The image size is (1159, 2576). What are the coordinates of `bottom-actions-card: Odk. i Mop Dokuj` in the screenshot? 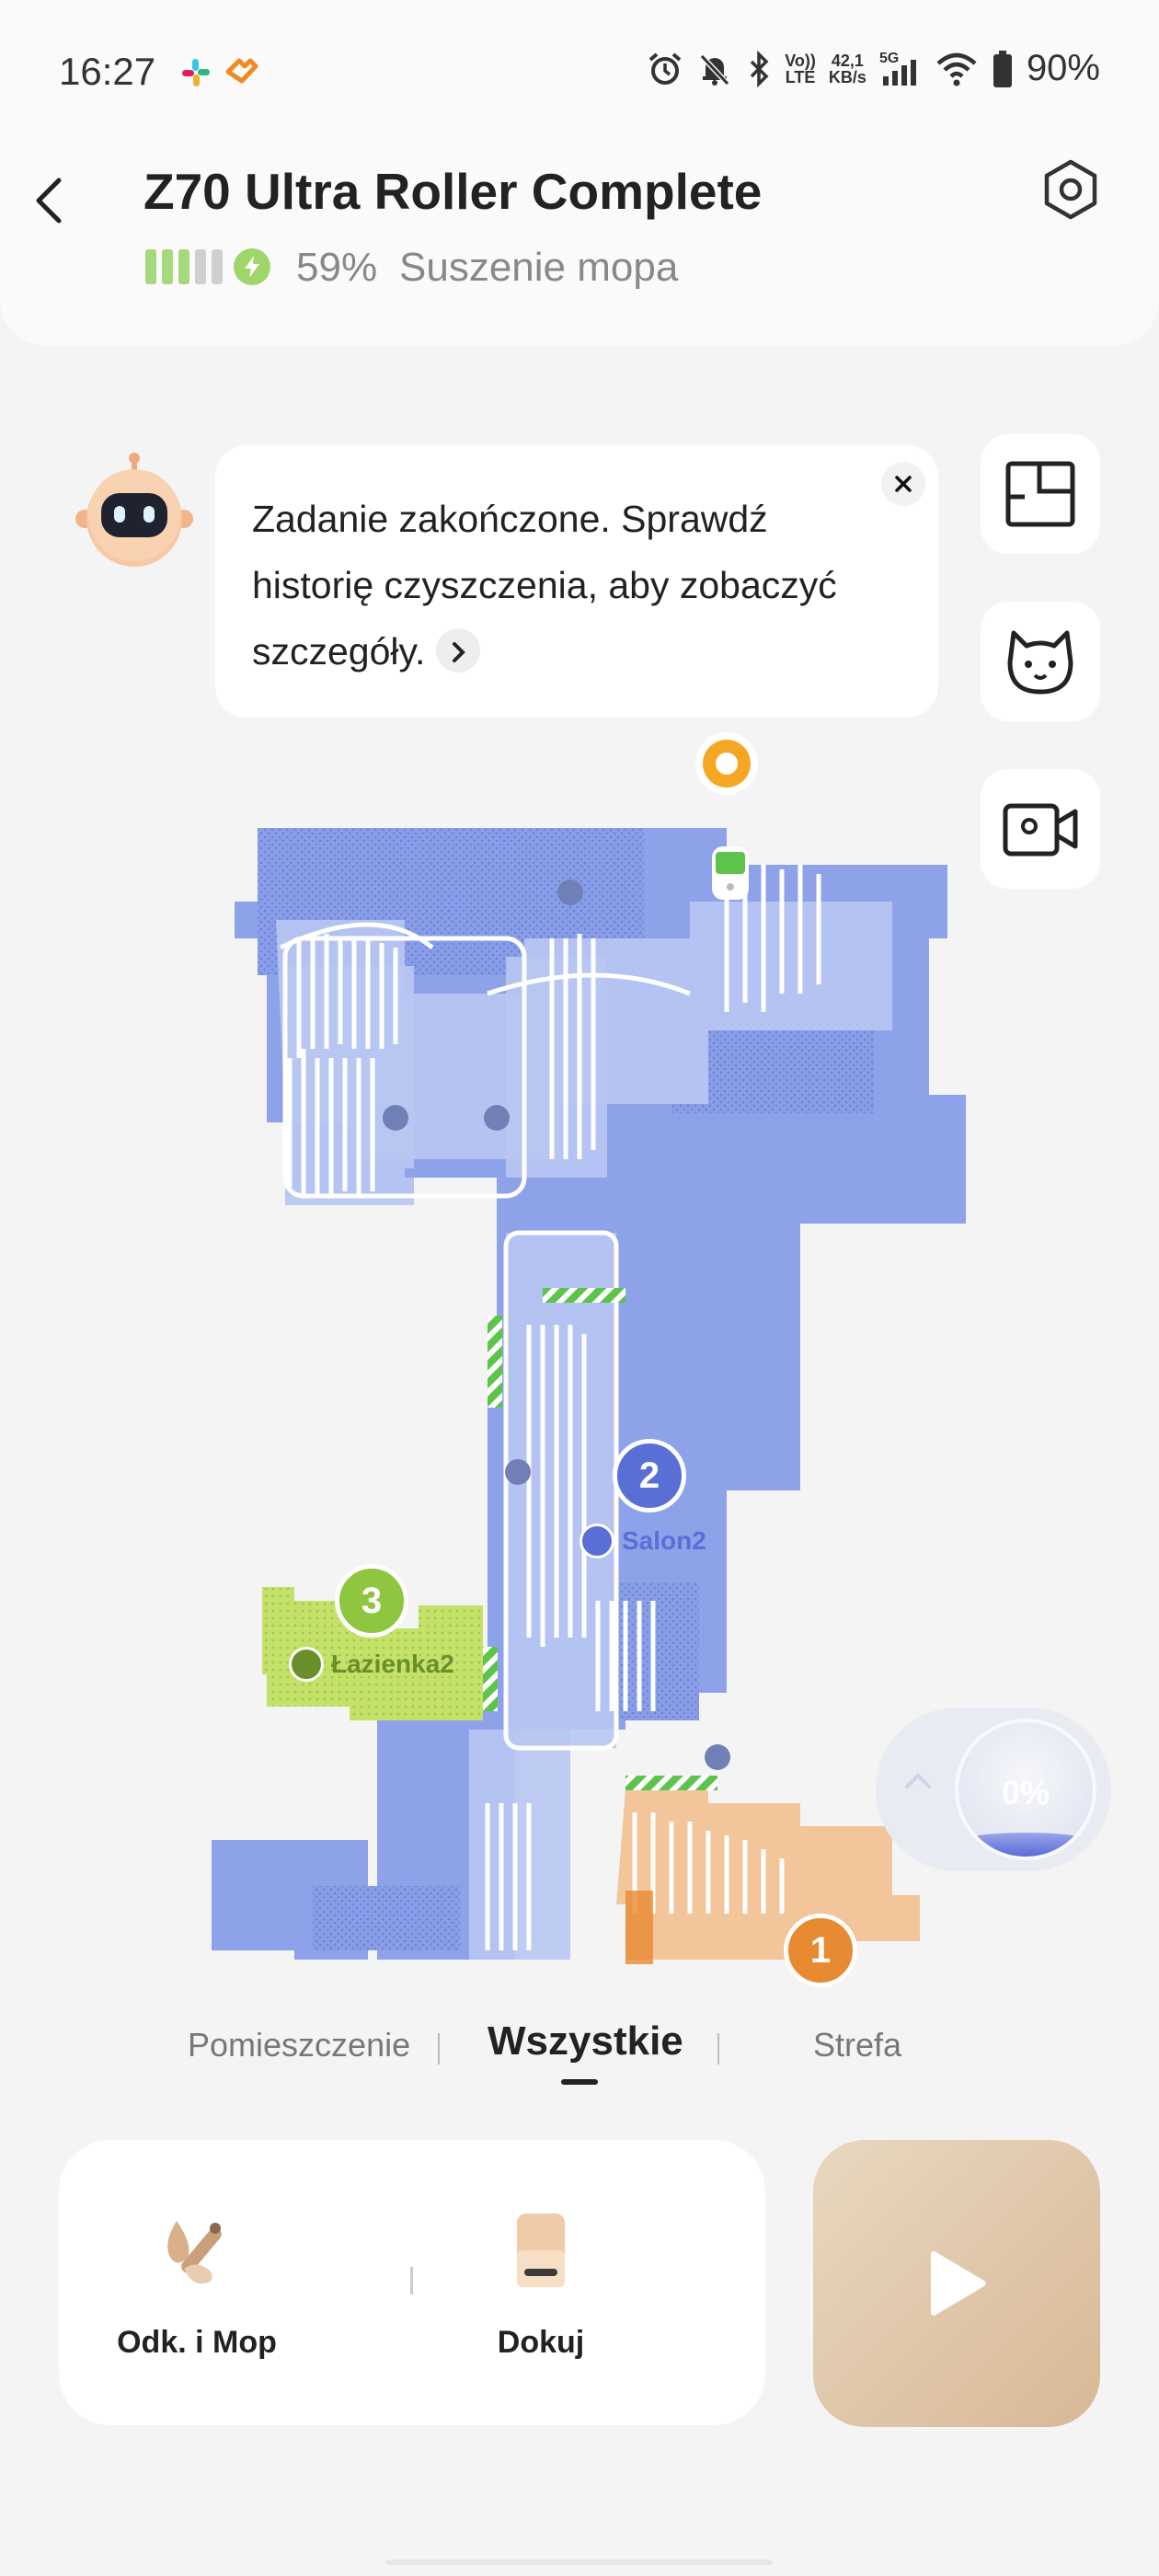 It's located at (412, 2282).